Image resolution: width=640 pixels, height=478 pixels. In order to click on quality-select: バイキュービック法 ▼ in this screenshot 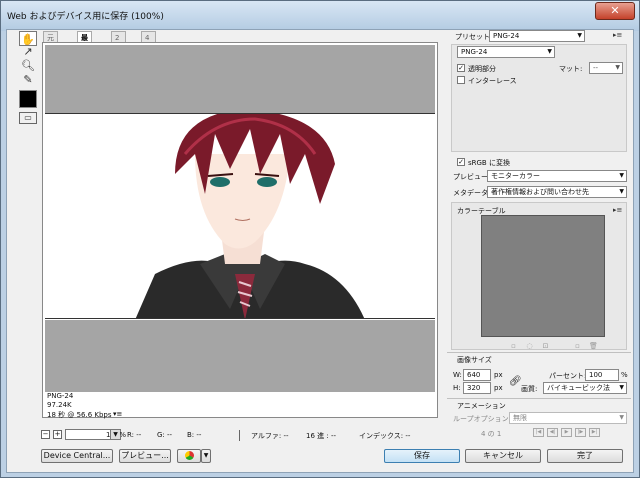, I will do `click(585, 388)`.